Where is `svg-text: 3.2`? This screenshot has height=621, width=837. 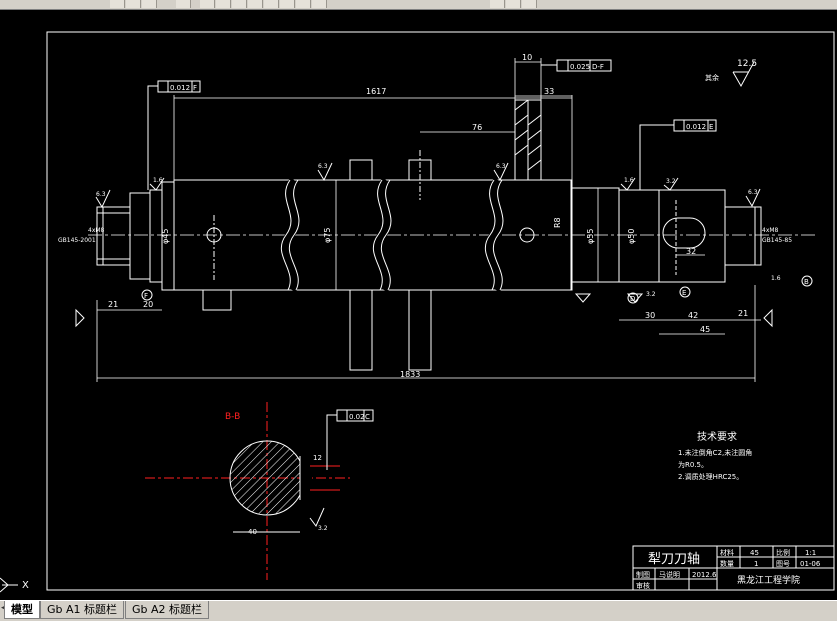 svg-text: 3.2 is located at coordinates (323, 528).